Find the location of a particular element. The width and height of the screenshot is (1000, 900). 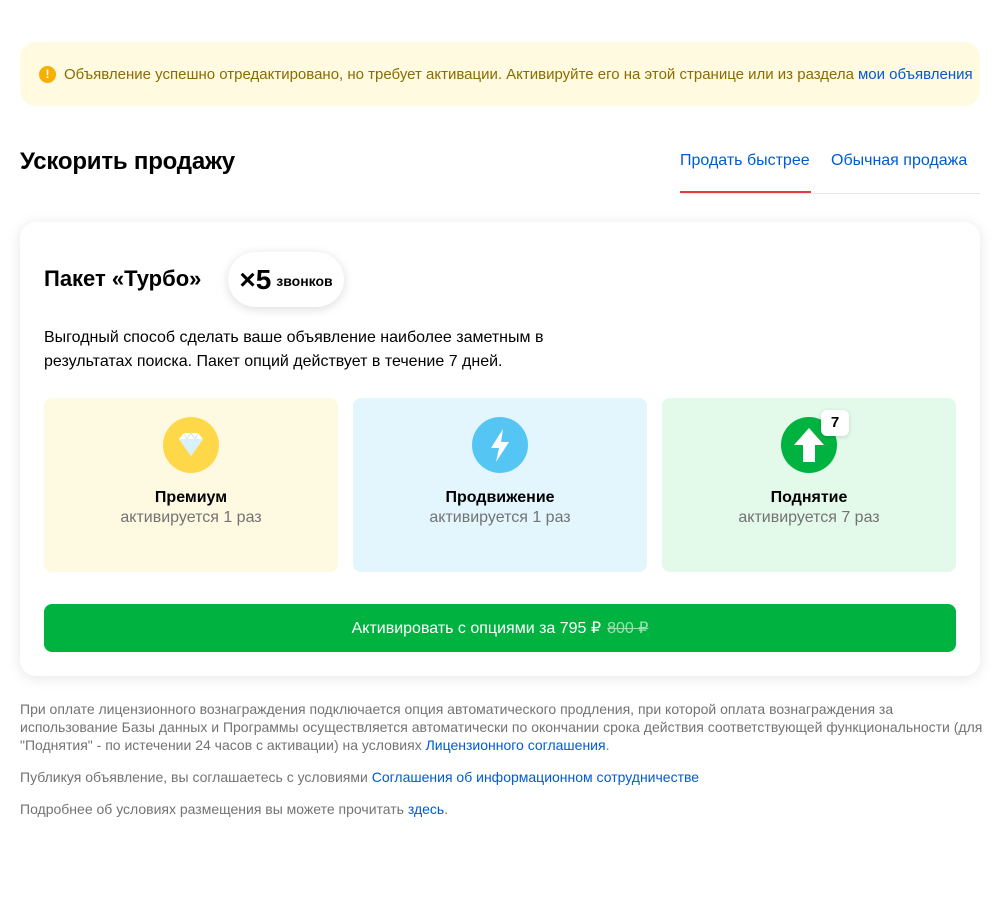

package-title: Пакет «Турбо» is located at coordinates (123, 278).